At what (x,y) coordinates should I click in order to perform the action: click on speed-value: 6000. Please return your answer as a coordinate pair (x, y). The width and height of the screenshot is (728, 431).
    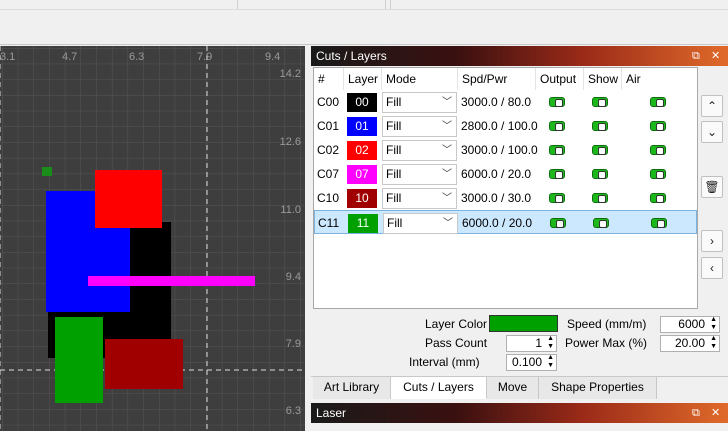
    Looking at the image, I should click on (691, 324).